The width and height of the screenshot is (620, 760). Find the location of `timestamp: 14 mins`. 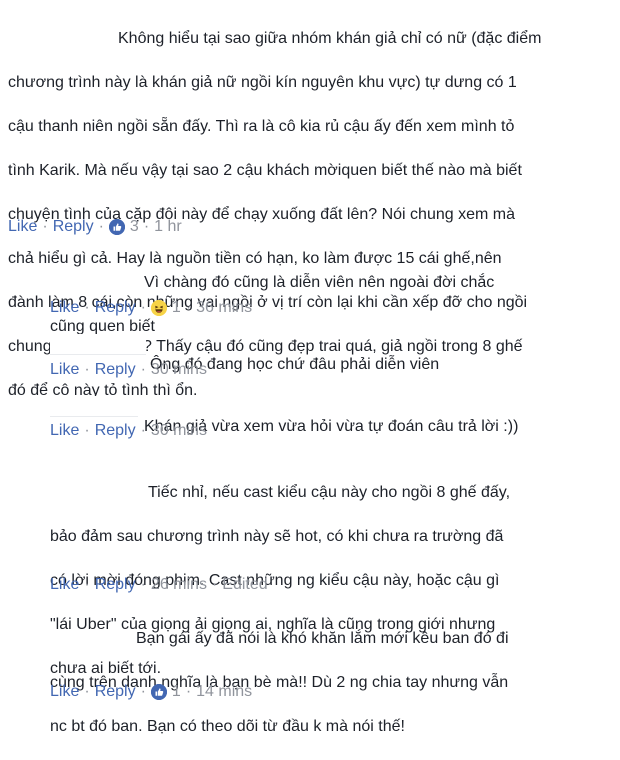

timestamp: 14 mins is located at coordinates (224, 692).